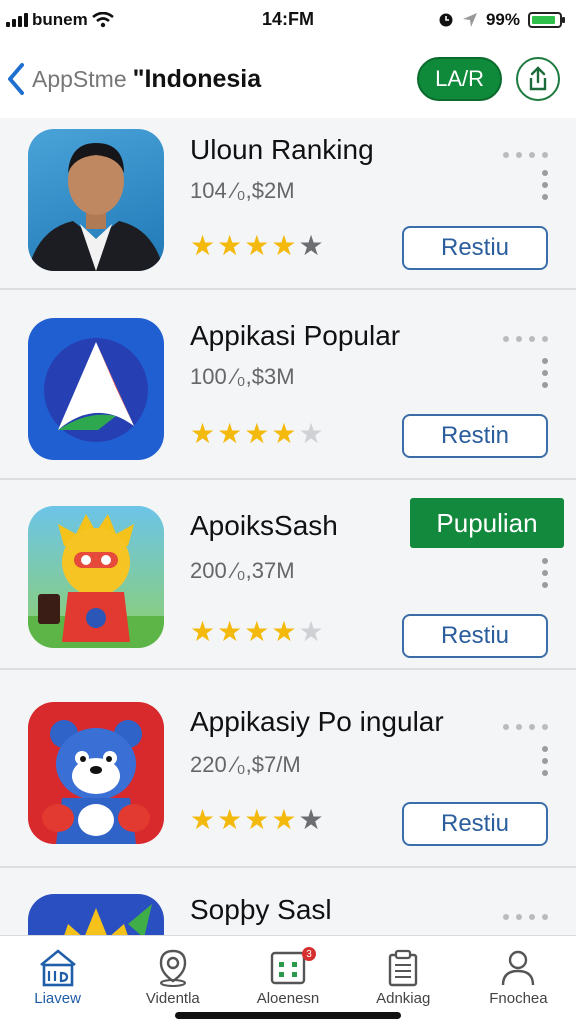 This screenshot has width=576, height=1024. Describe the element at coordinates (96, 389) in the screenshot. I see `app-icon-triangle` at that location.